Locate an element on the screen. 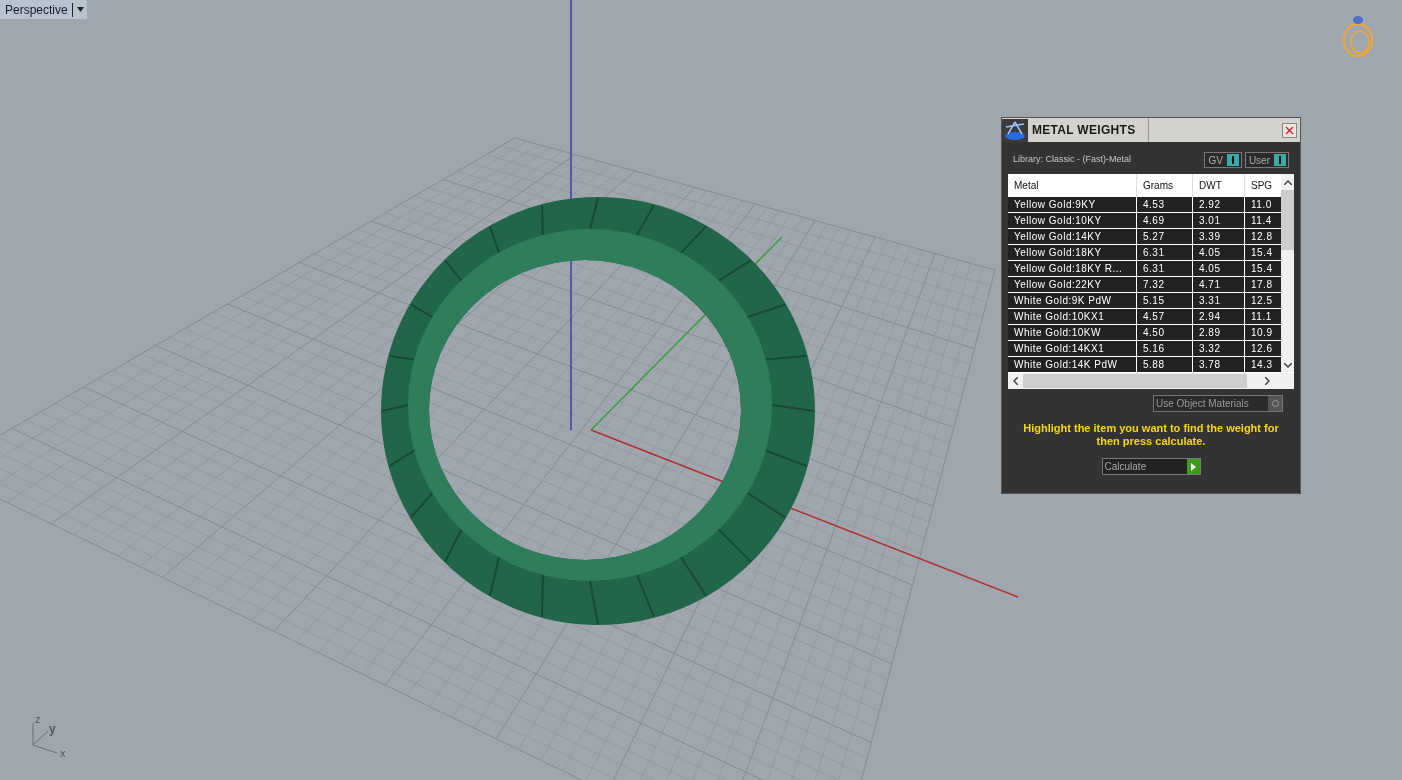 This screenshot has height=780, width=1402. scroll-down-icon is located at coordinates (1287, 365).